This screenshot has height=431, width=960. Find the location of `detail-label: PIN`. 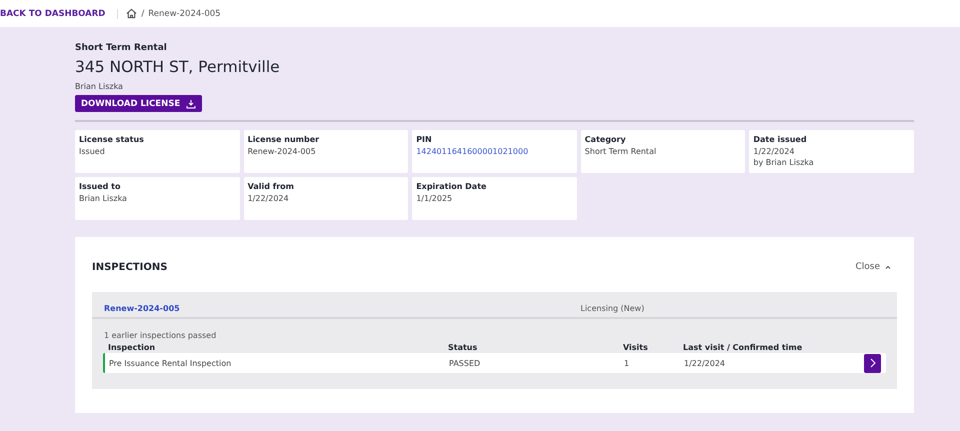

detail-label: PIN is located at coordinates (424, 140).